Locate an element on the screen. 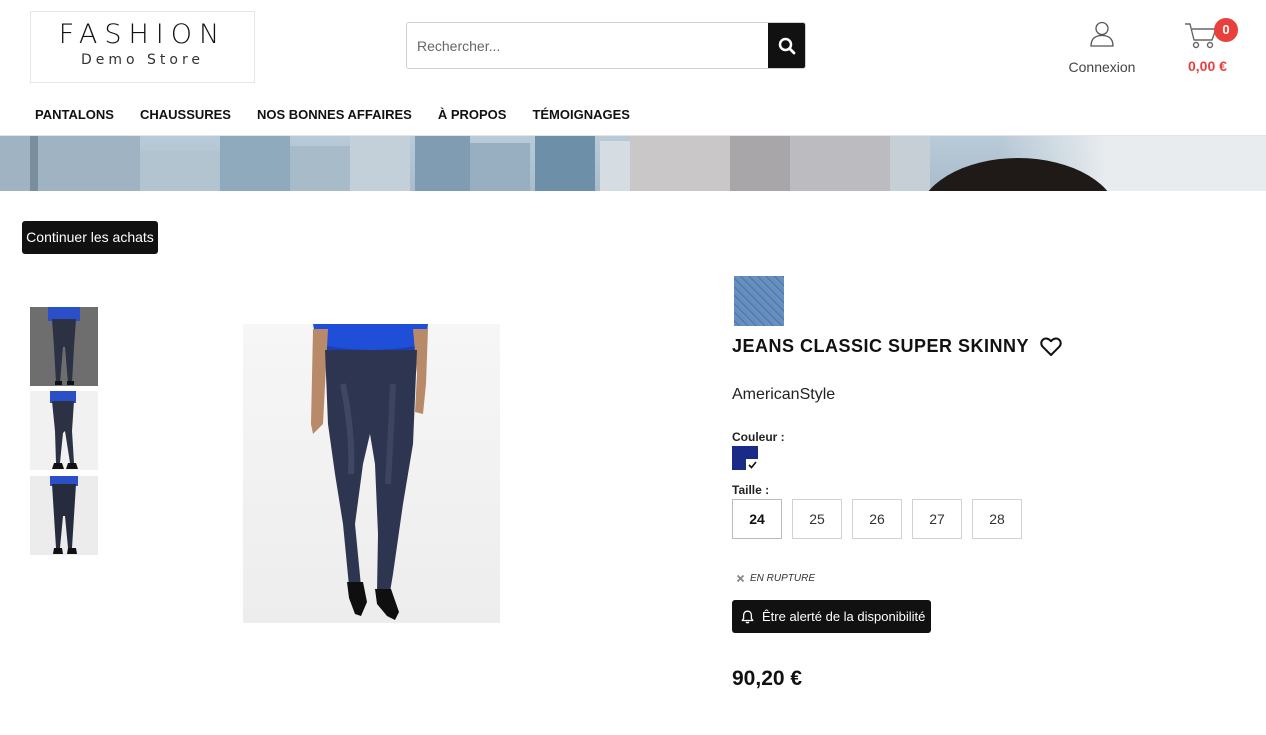 The height and width of the screenshot is (735, 1266). product-title-row: JEANS CLASSIC SUPER SKINNY is located at coordinates (897, 346).